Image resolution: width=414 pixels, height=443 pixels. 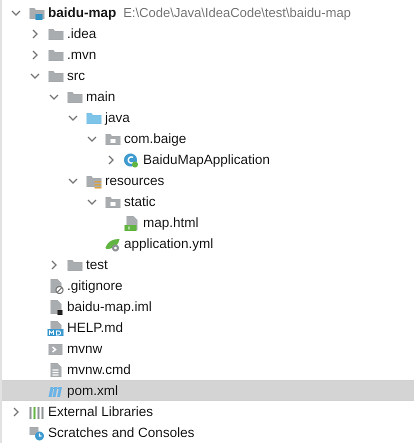 I want to click on item-label: com.baige, so click(x=155, y=138).